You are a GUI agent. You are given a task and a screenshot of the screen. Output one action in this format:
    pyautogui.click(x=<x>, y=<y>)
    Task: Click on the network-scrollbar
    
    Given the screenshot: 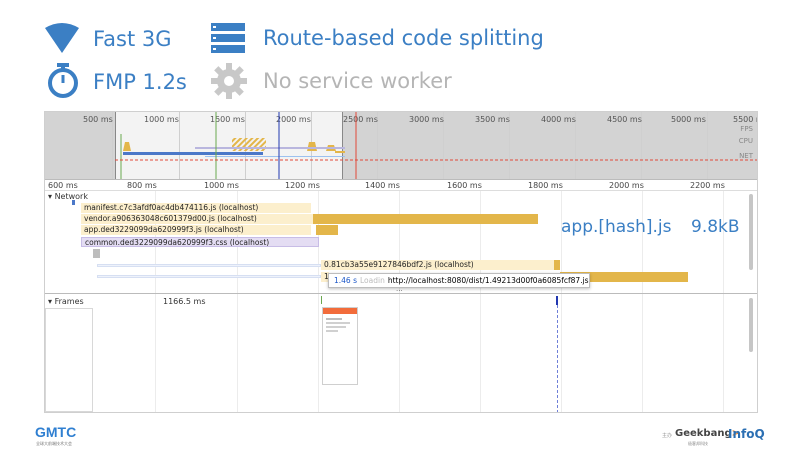 What is the action you would take?
    pyautogui.click(x=751, y=232)
    